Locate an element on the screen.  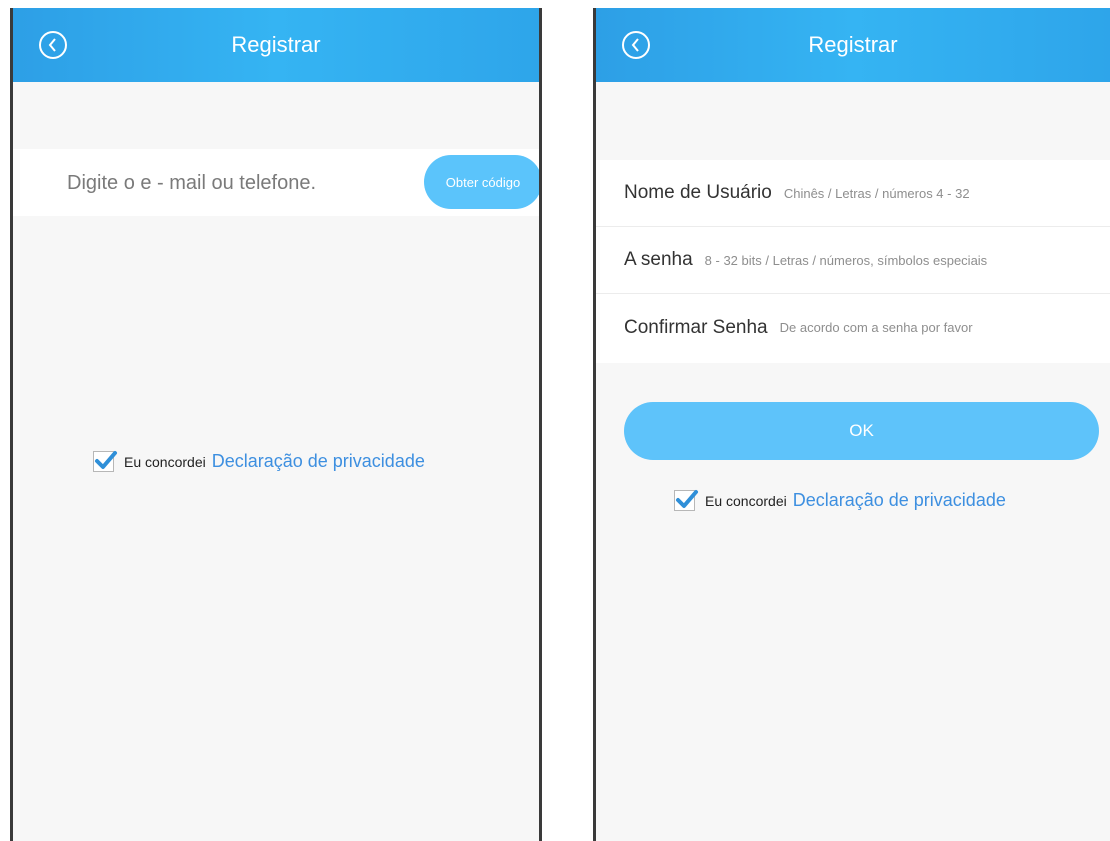
confirm-password-input is located at coordinates (939, 327).